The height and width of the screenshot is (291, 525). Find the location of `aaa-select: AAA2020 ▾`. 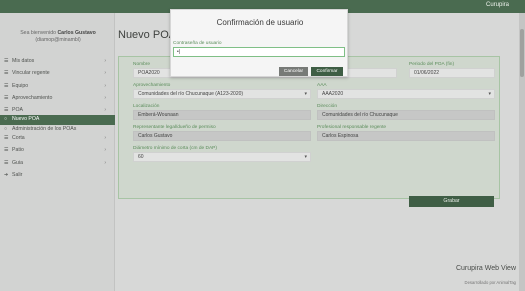

aaa-select: AAA2020 ▾ is located at coordinates (406, 94).